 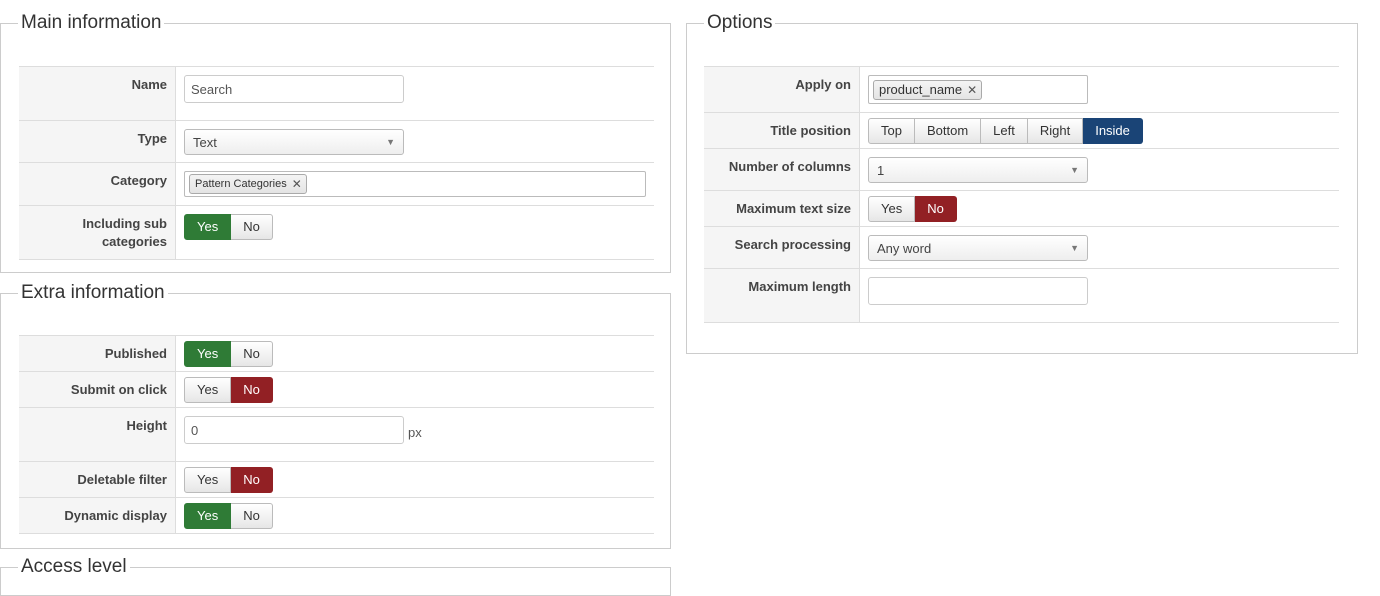 I want to click on name-label: Name, so click(x=97, y=93).